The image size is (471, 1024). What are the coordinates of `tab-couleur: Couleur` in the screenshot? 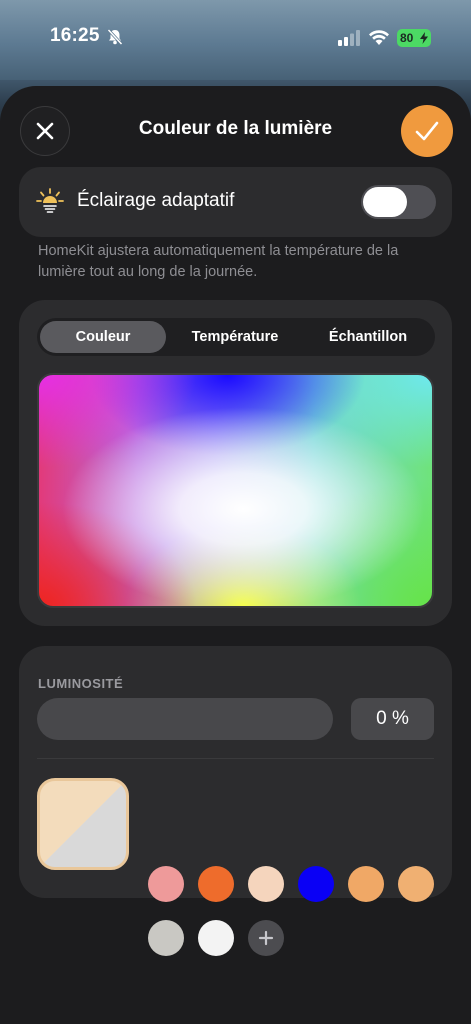 It's located at (103, 337).